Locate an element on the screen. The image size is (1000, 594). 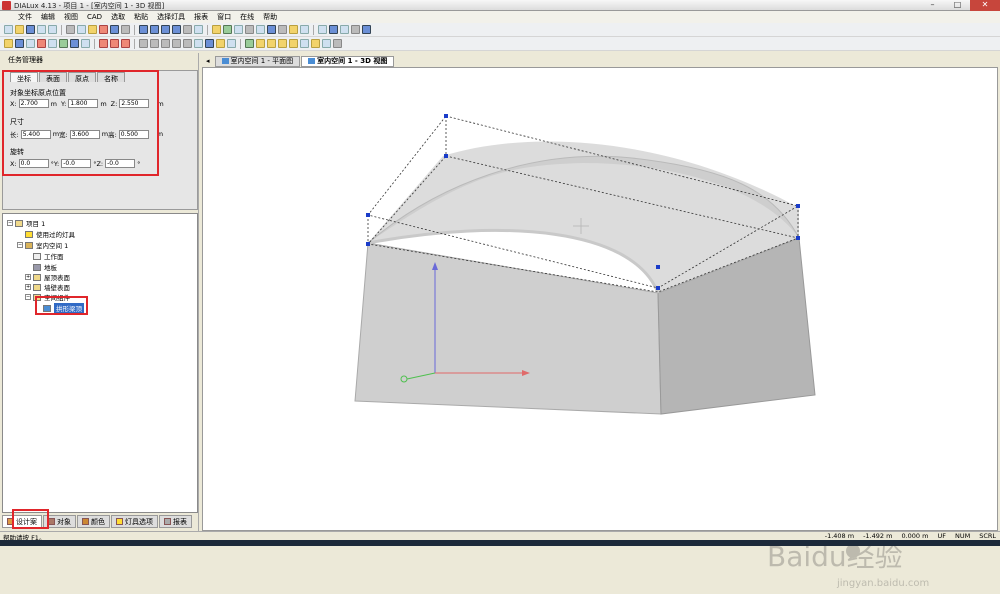
view-3d-icon is located at coordinates (143, 29).